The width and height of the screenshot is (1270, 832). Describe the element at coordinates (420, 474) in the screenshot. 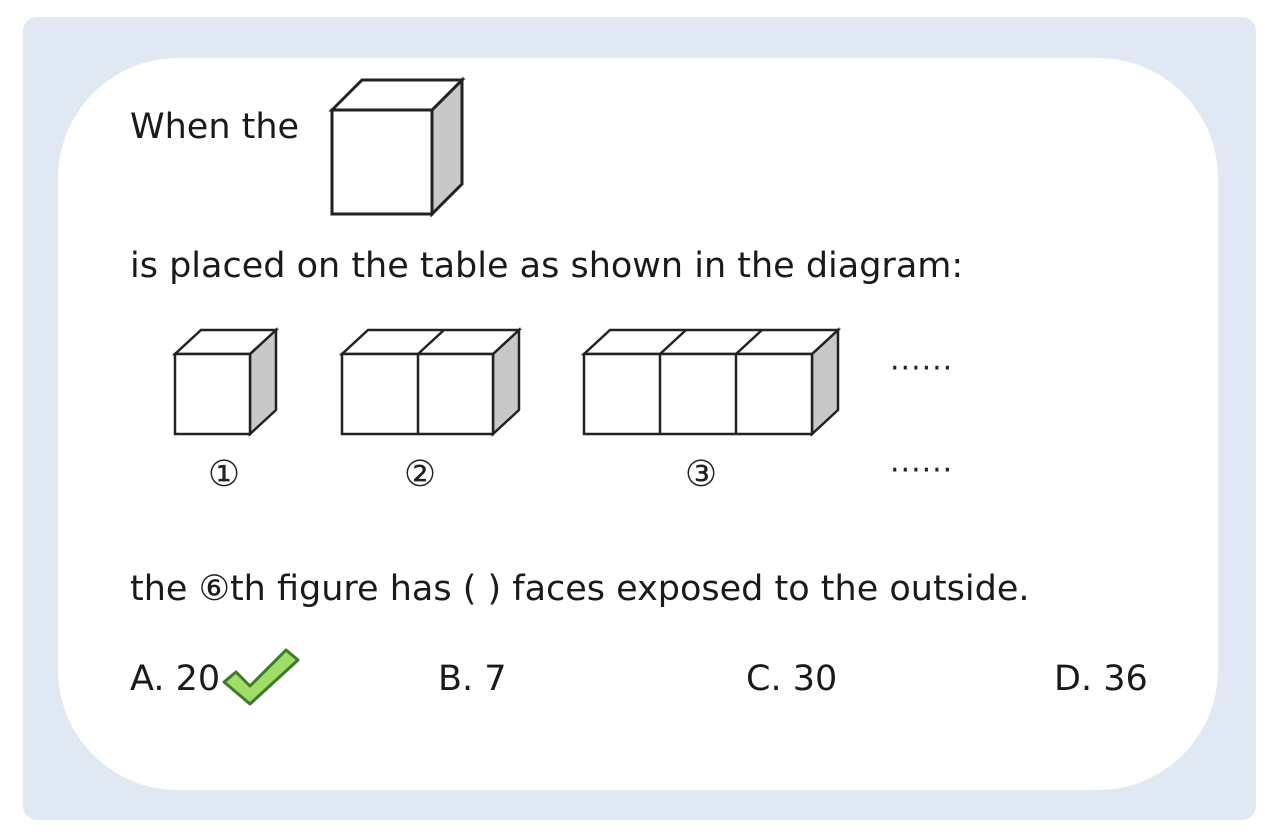

I see `figure-2-label: ②` at that location.